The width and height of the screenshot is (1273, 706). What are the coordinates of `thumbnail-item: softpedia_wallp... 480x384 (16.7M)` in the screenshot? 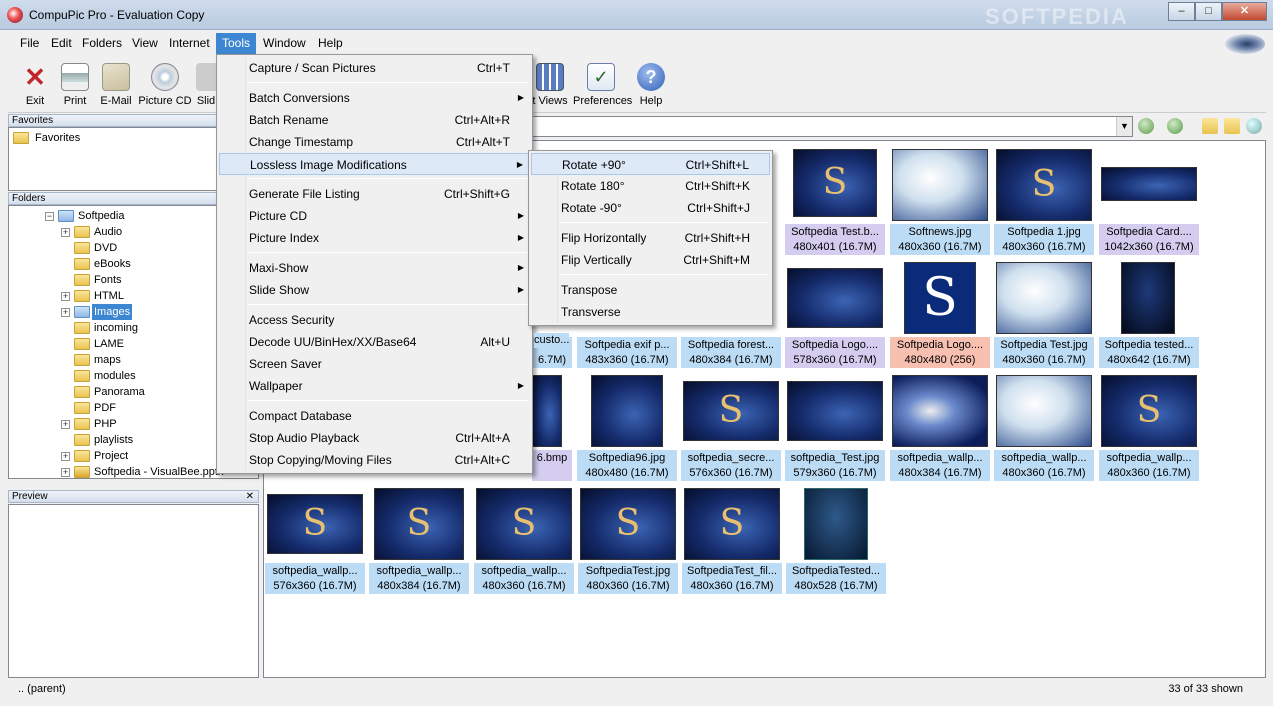 It's located at (940, 427).